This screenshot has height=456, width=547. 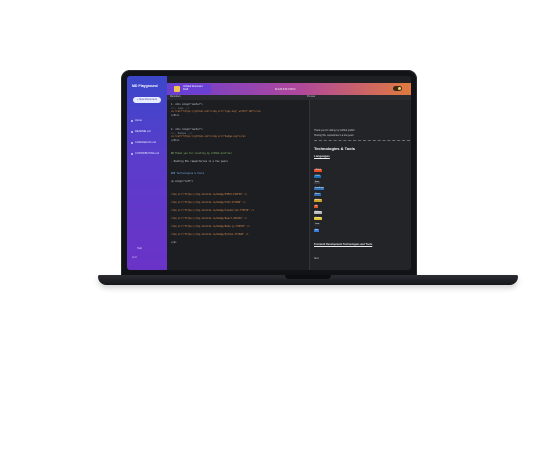 I want to click on preview-label: Preview, so click(x=311, y=96).